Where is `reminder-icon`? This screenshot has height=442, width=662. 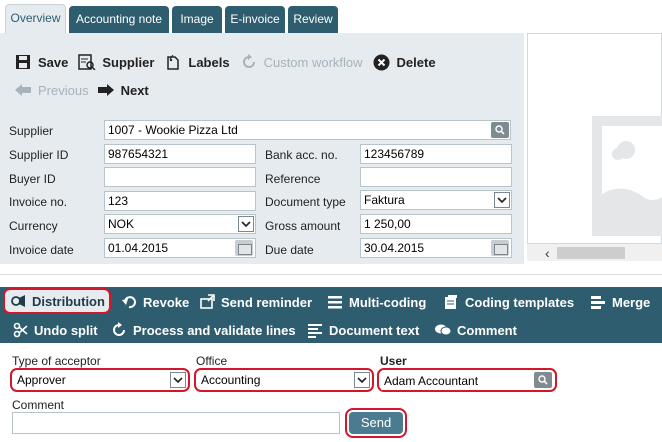 reminder-icon is located at coordinates (207, 302).